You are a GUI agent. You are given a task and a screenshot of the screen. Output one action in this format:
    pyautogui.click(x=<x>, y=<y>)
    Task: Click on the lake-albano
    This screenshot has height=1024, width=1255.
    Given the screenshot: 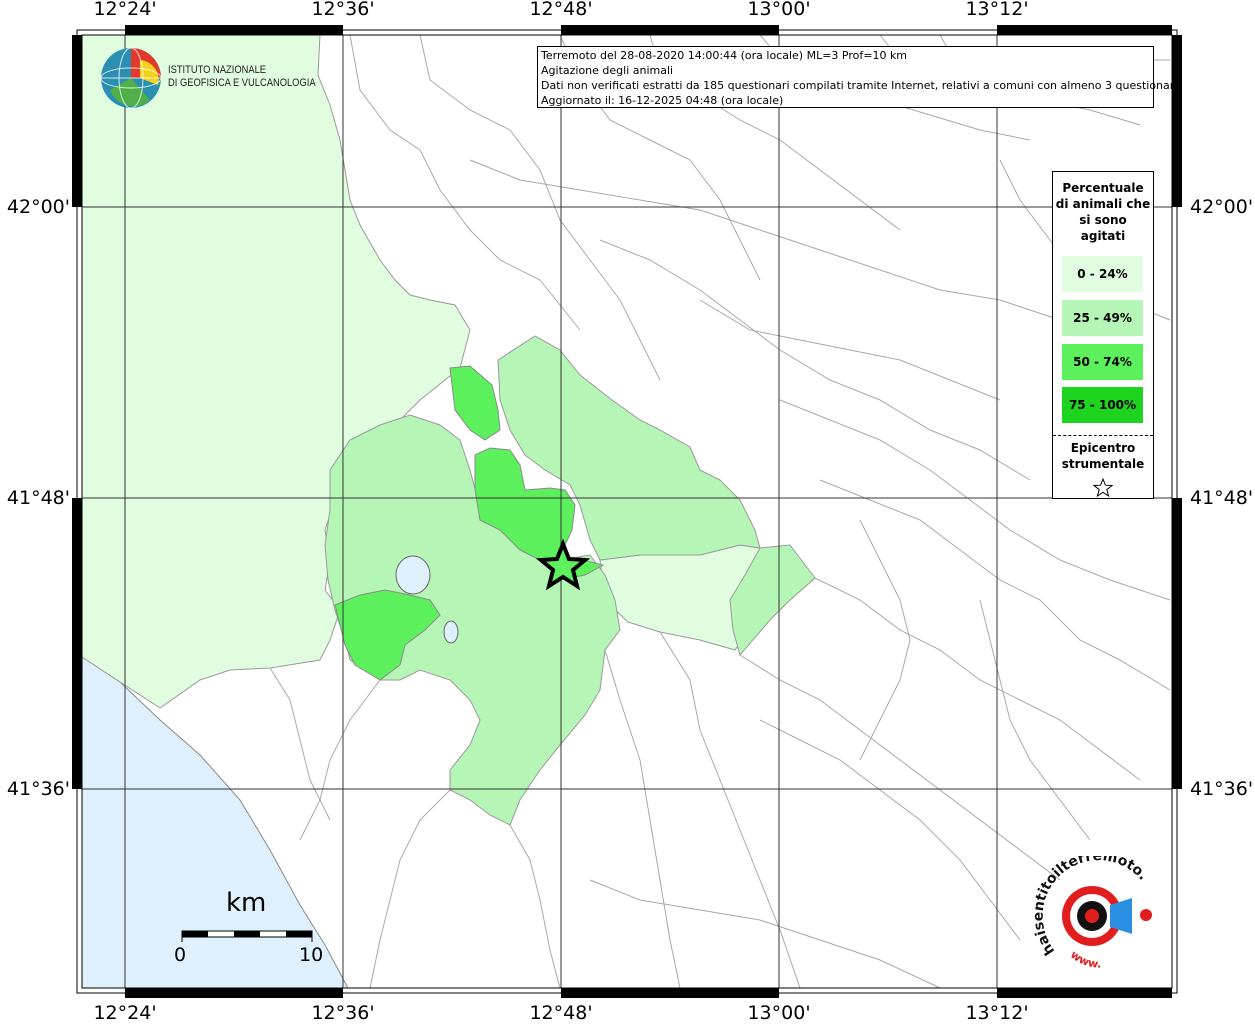 What is the action you would take?
    pyautogui.click(x=413, y=575)
    